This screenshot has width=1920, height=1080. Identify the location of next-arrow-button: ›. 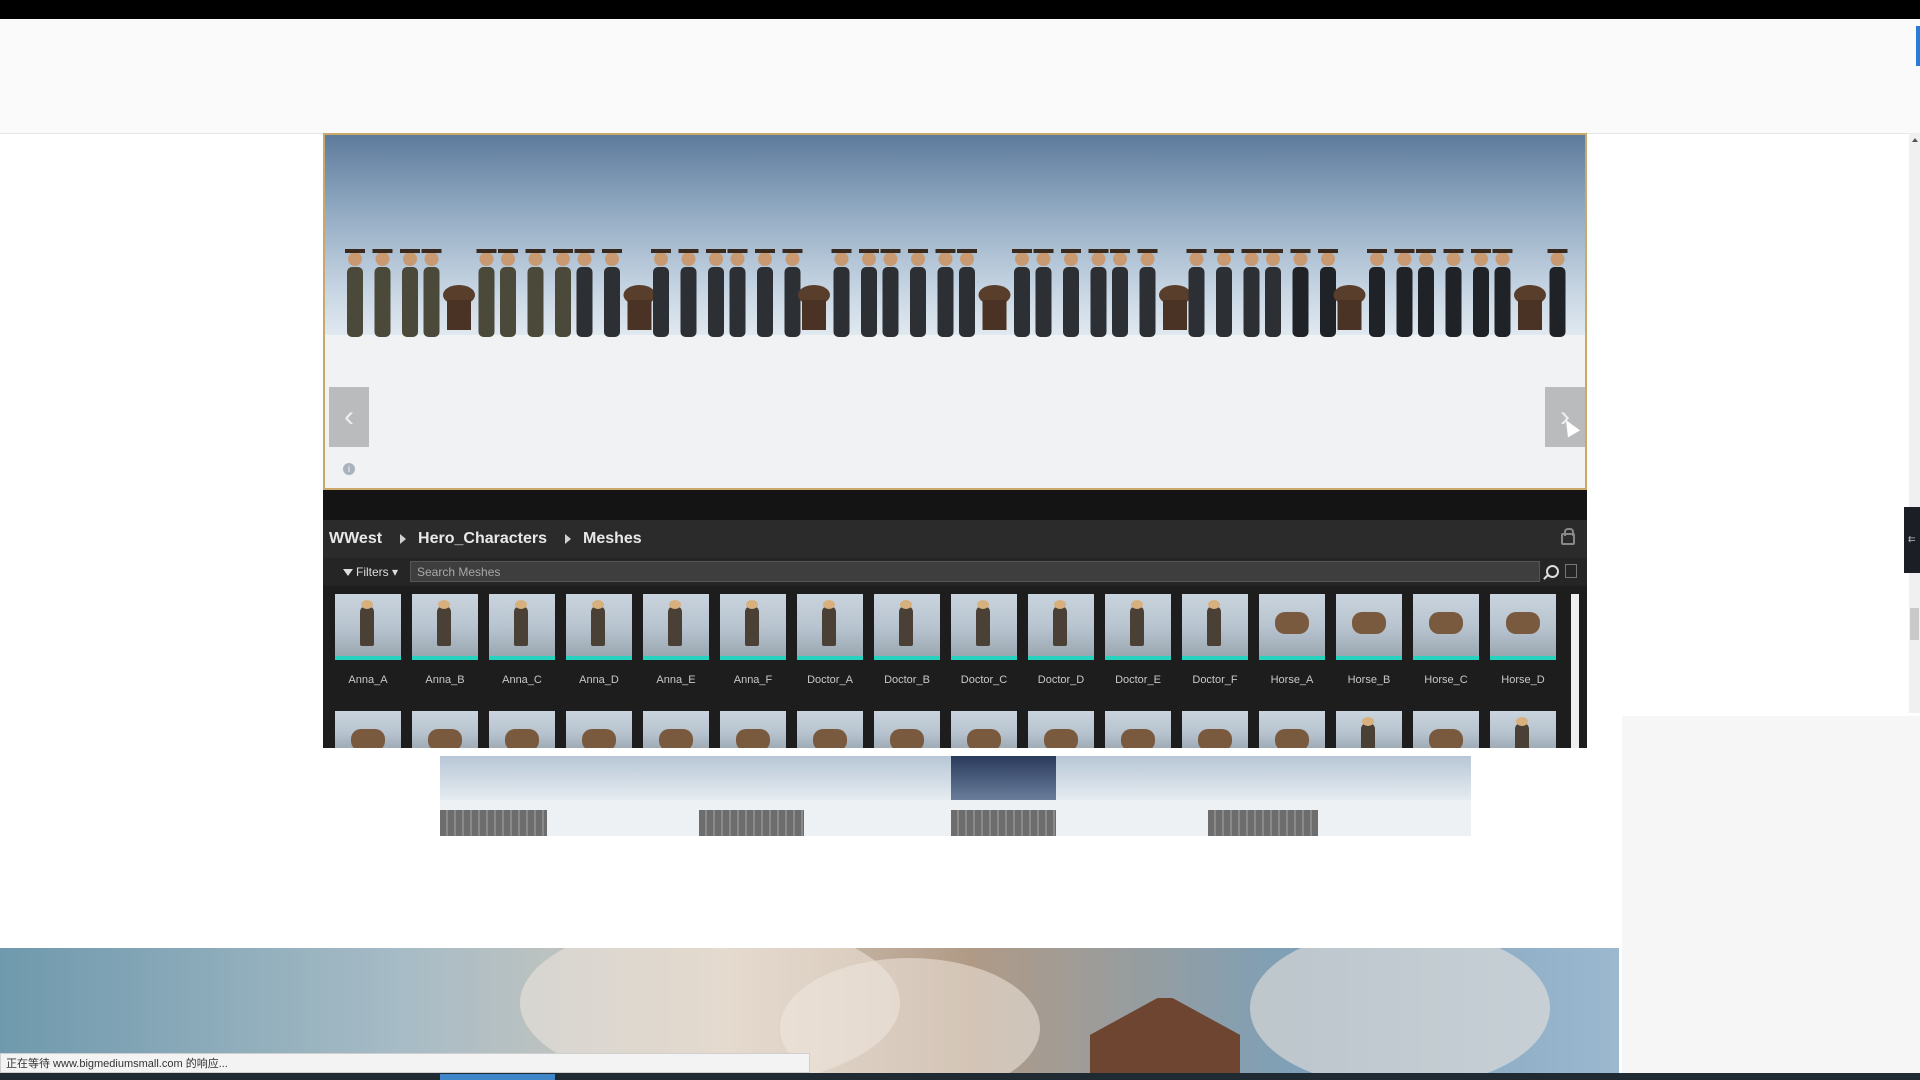
(1565, 417).